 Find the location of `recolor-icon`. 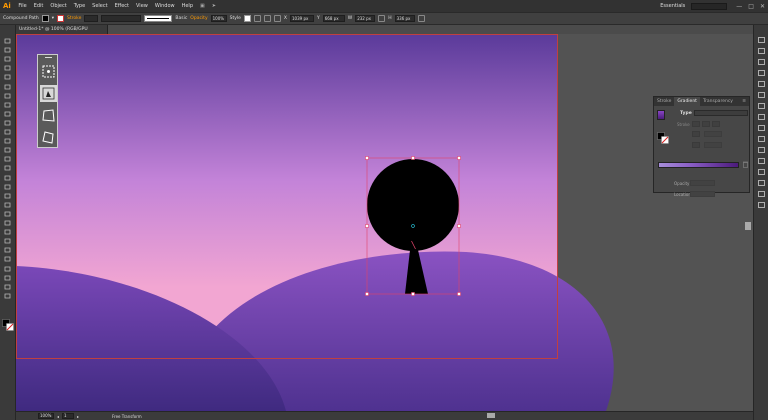

recolor-icon is located at coordinates (257, 18).